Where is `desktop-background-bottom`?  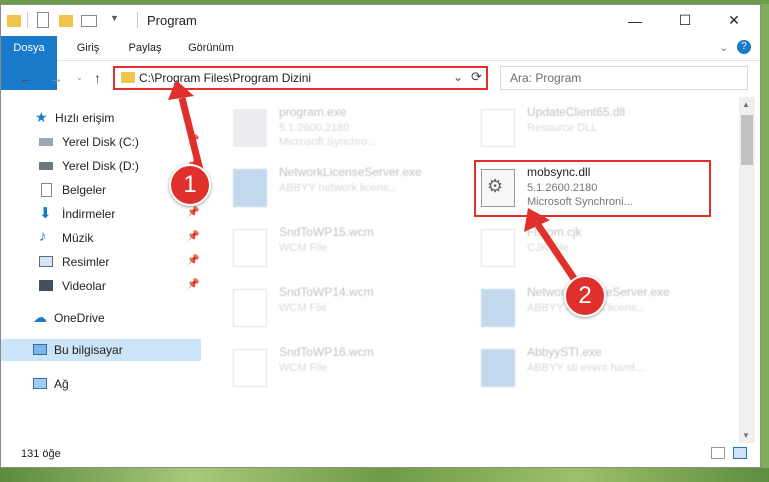
desktop-background-bottom is located at coordinates (384, 475).